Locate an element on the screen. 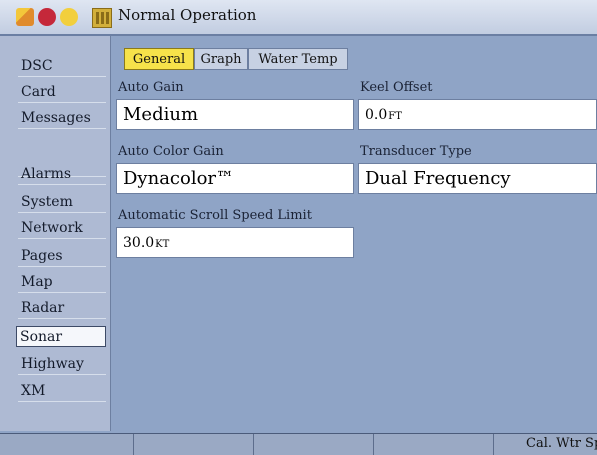  sidebar-item-card: Card is located at coordinates (62, 92).